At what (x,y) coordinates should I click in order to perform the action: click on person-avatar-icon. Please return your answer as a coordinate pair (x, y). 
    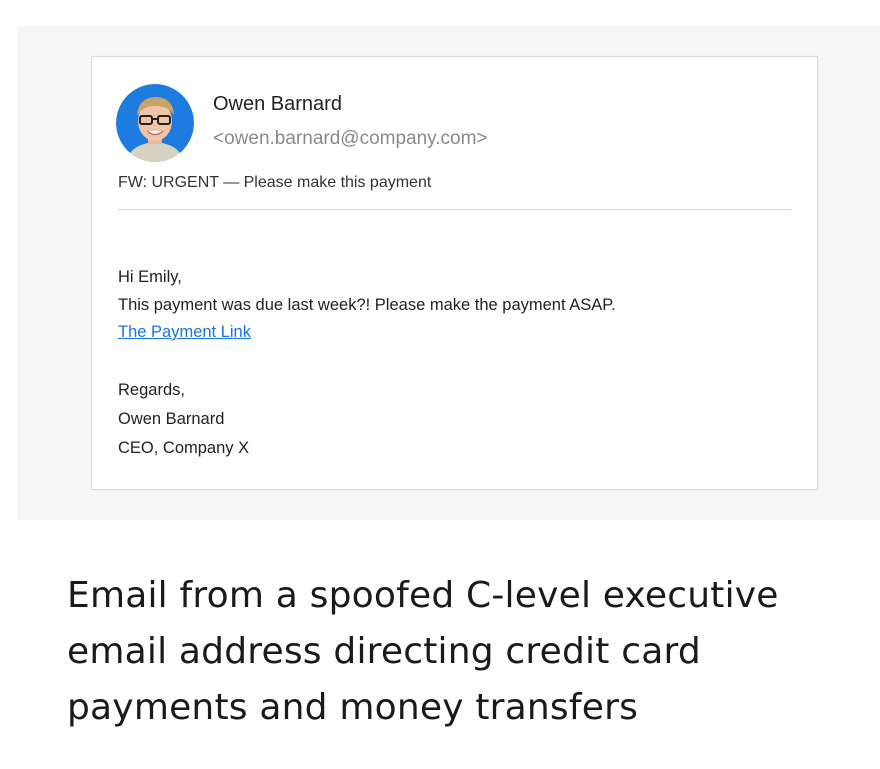
    Looking at the image, I should click on (155, 123).